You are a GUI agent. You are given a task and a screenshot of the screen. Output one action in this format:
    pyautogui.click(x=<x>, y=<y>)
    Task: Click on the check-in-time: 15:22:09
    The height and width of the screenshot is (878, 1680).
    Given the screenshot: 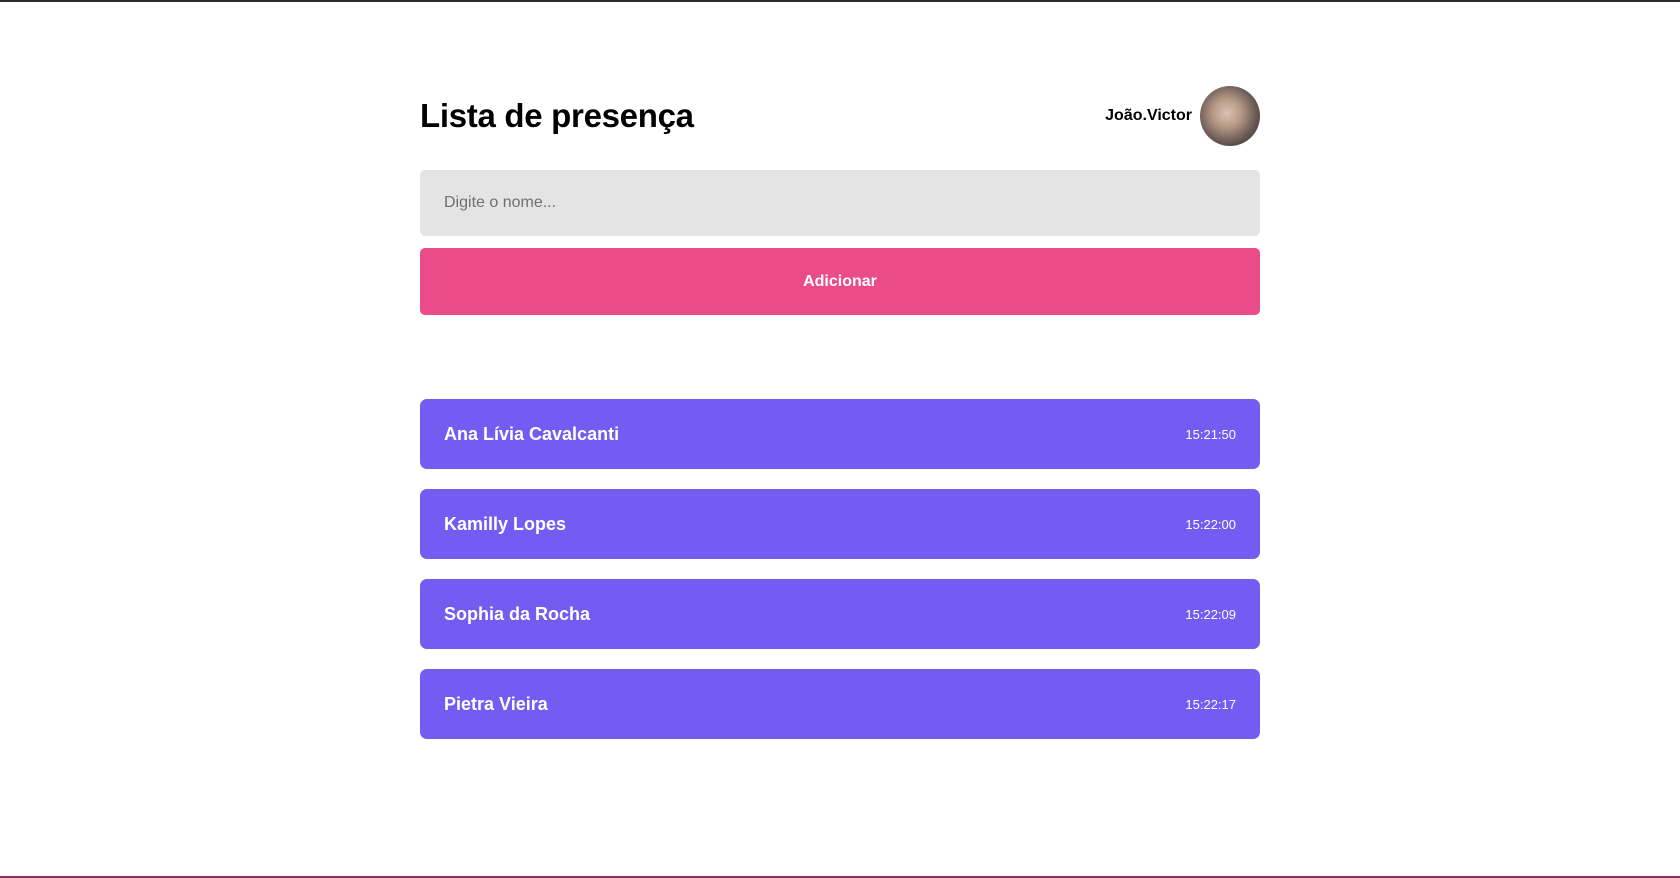 What is the action you would take?
    pyautogui.click(x=1210, y=614)
    